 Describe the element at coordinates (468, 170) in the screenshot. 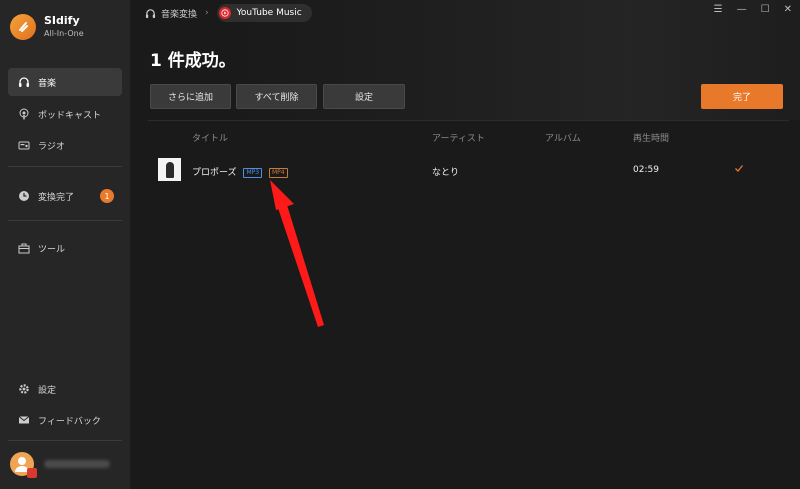

I see `table-row: プロポーズ MP3 MP4 なとり 02:59` at that location.